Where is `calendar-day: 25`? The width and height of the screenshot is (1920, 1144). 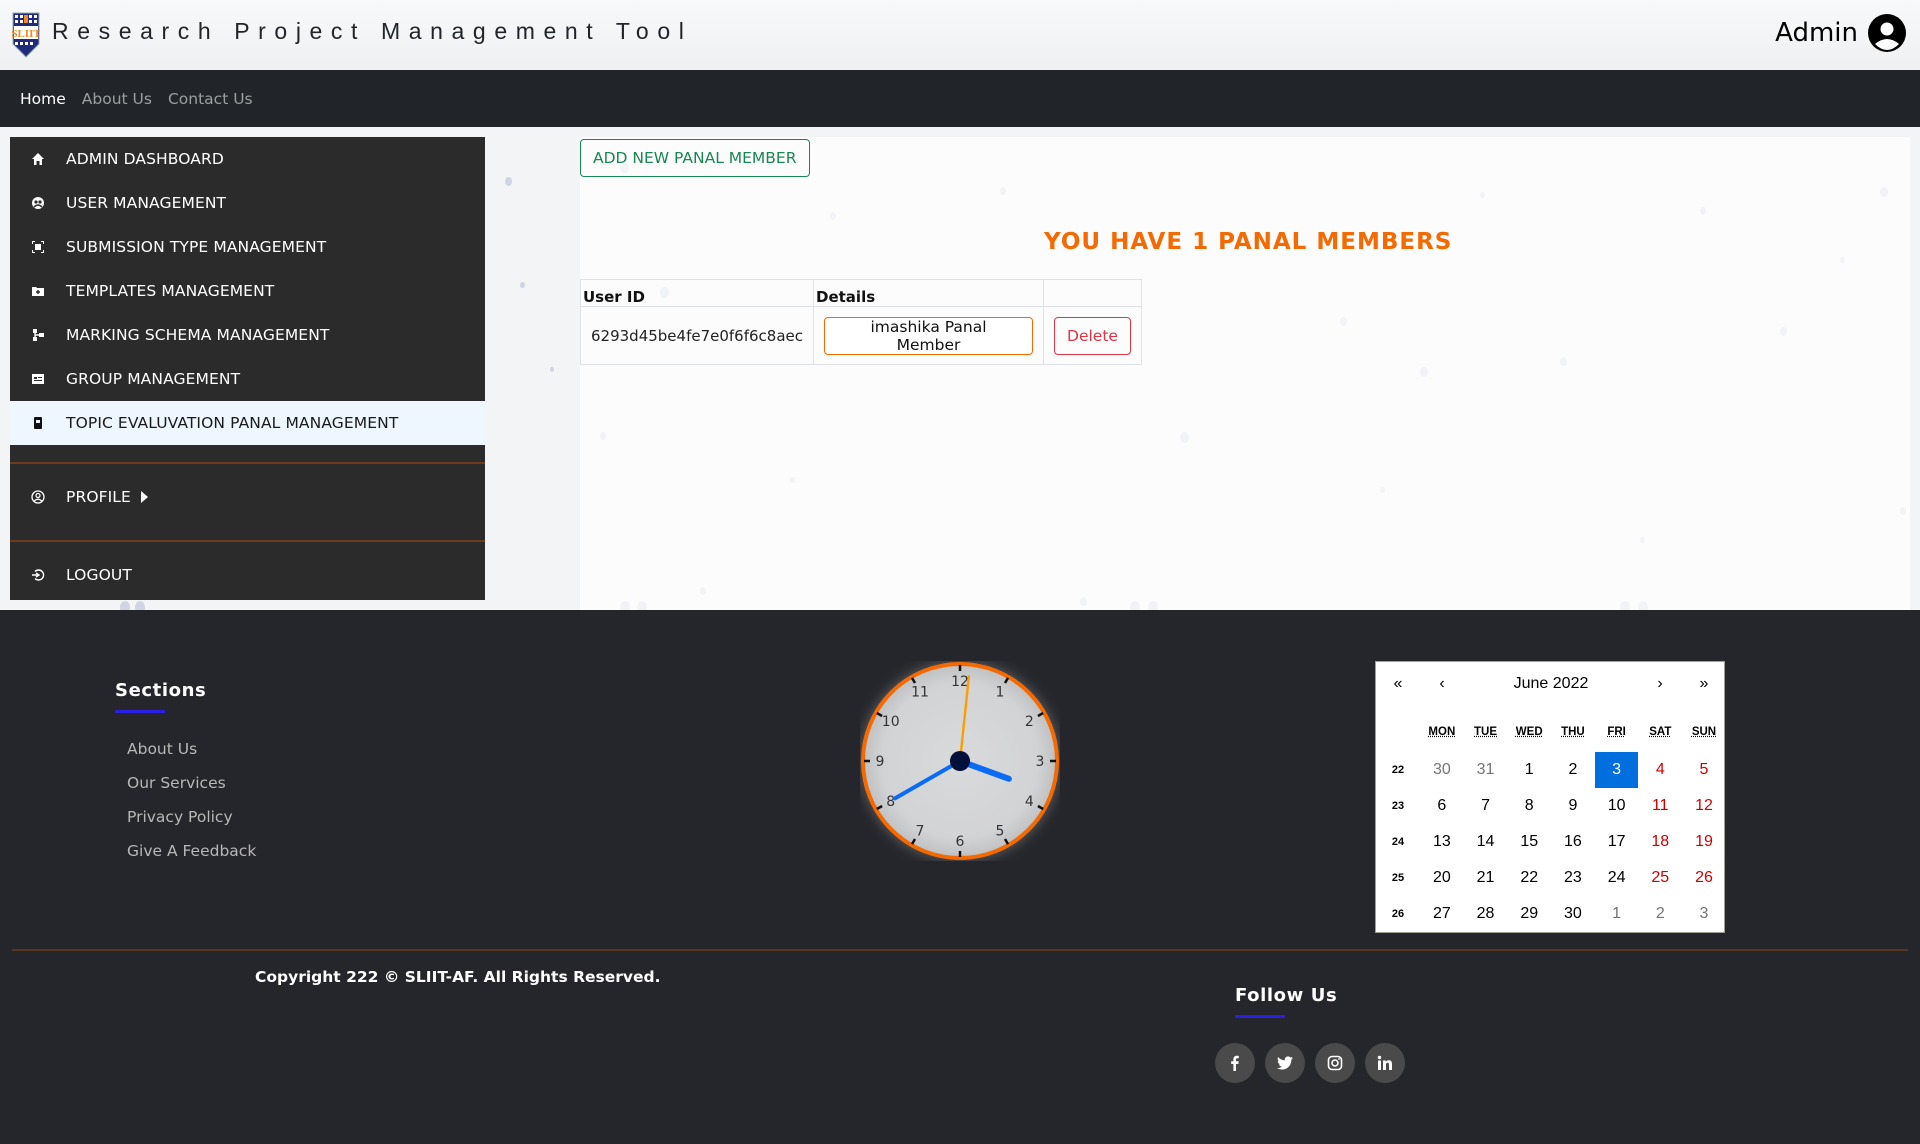
calendar-day: 25 is located at coordinates (1660, 878).